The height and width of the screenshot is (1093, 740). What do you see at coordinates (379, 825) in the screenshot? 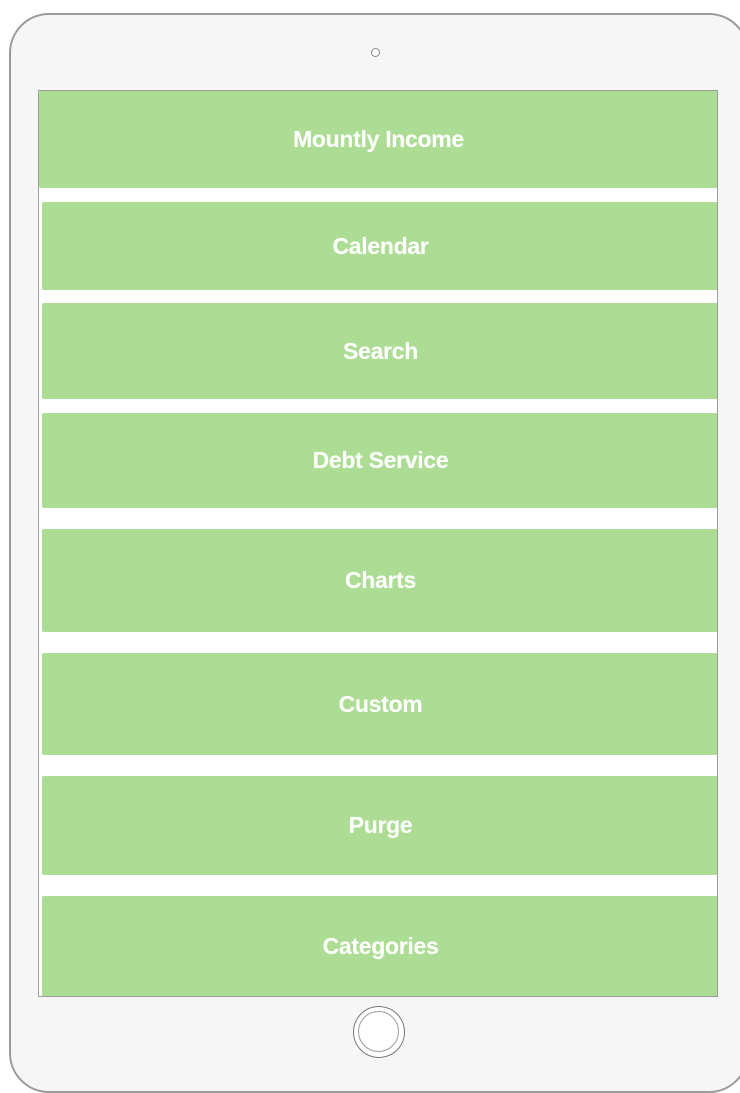
I see `purge-button: Purge` at bounding box center [379, 825].